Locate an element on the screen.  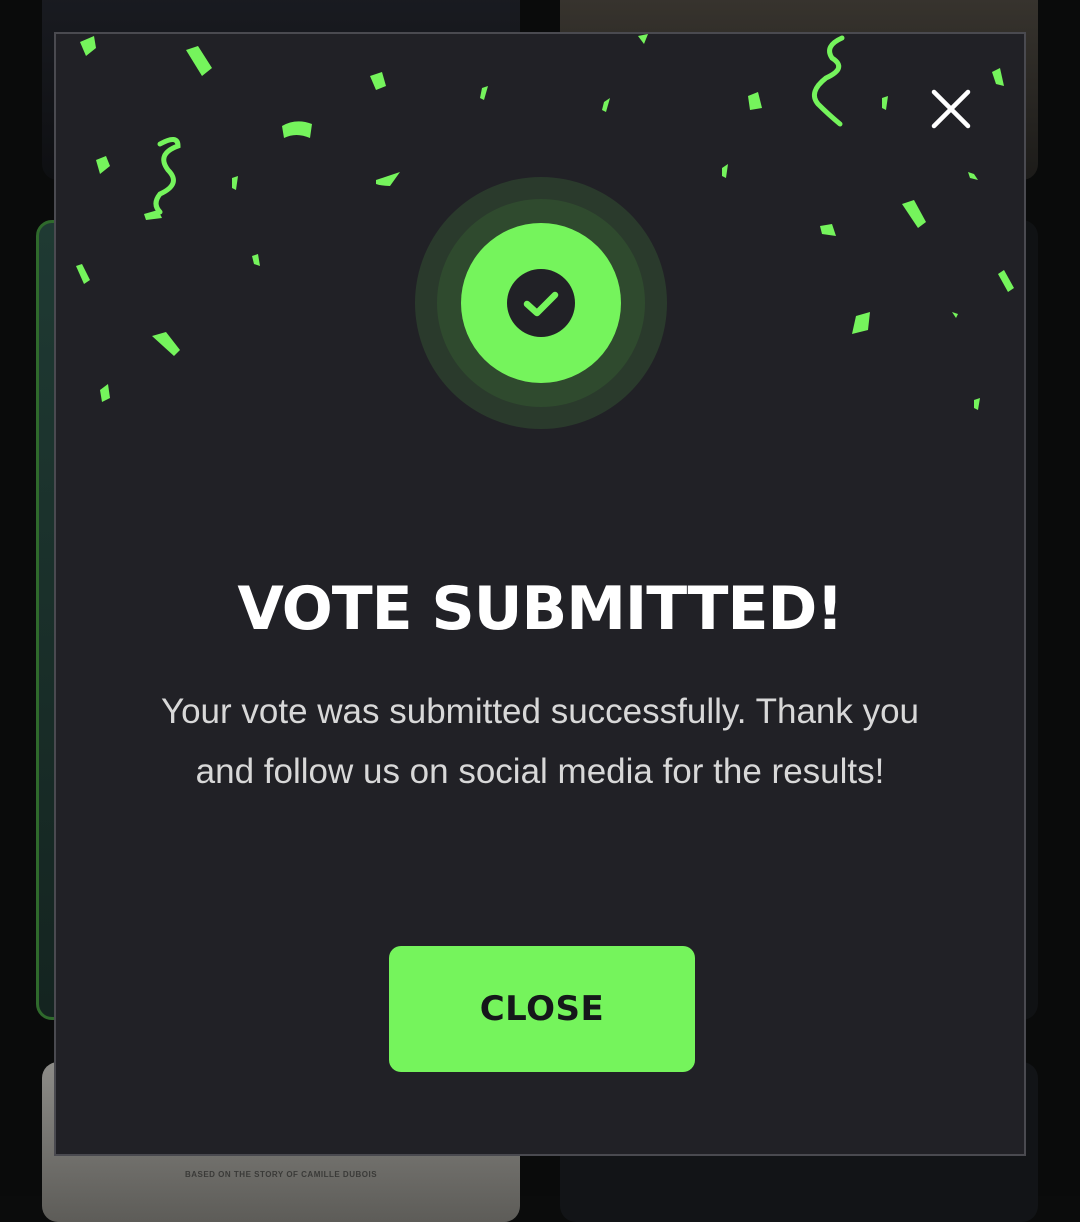
dialog-title: VOTE SUBMITTED! is located at coordinates (540, 609).